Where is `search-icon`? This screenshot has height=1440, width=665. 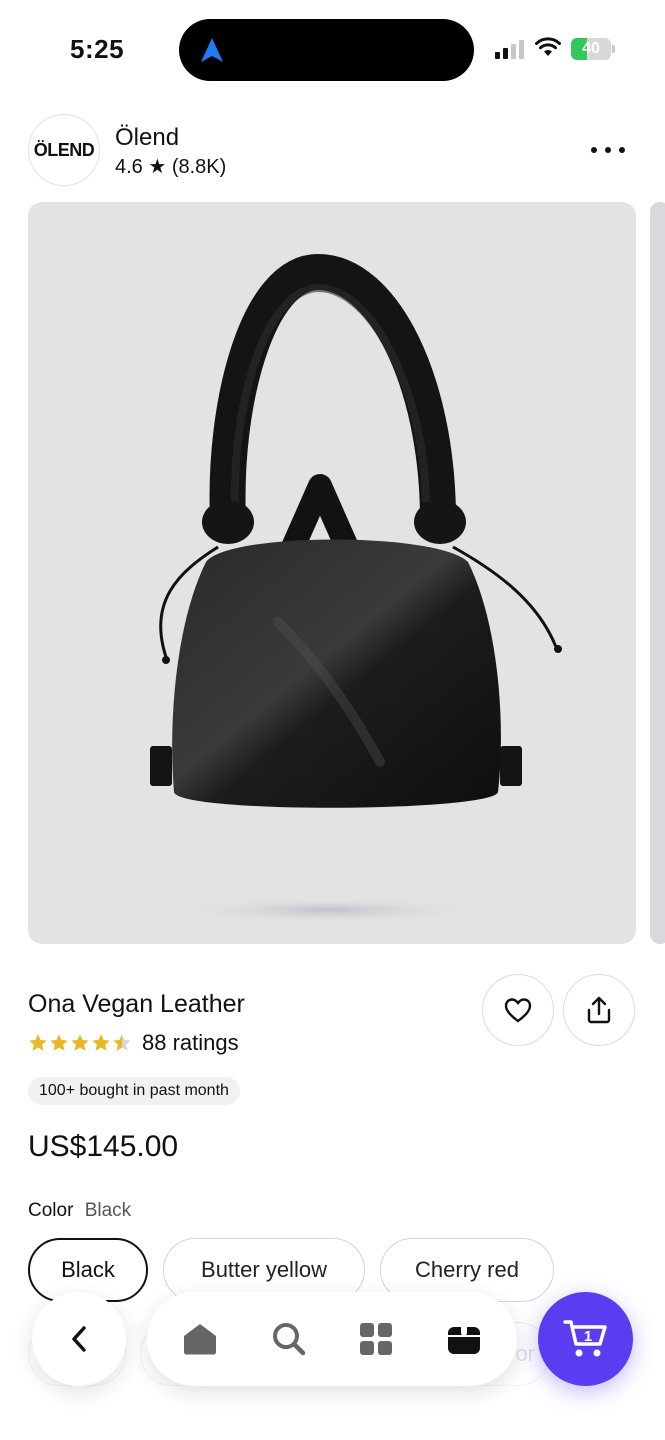 search-icon is located at coordinates (289, 1339).